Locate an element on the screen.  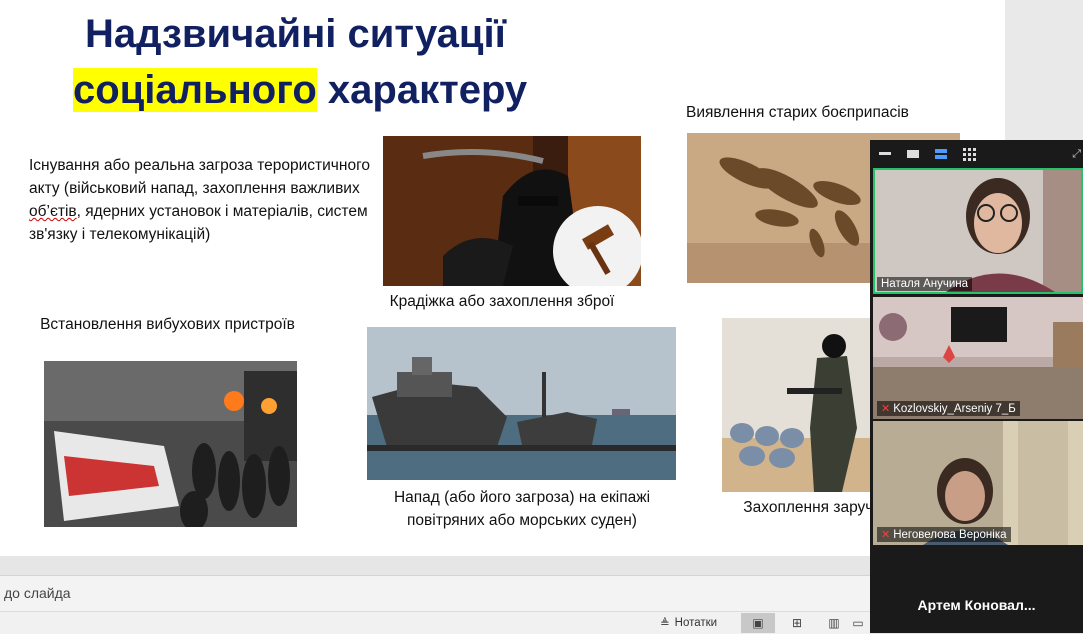
title-line-1: Надзвичайні ситуації is located at coordinates (295, 34).